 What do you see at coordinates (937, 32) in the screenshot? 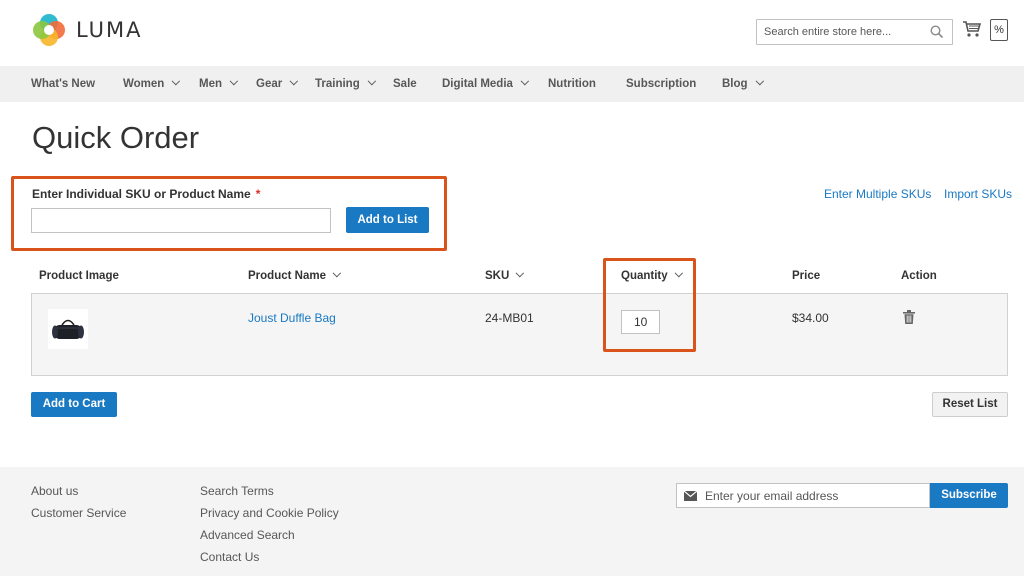
I see `search-icon` at bounding box center [937, 32].